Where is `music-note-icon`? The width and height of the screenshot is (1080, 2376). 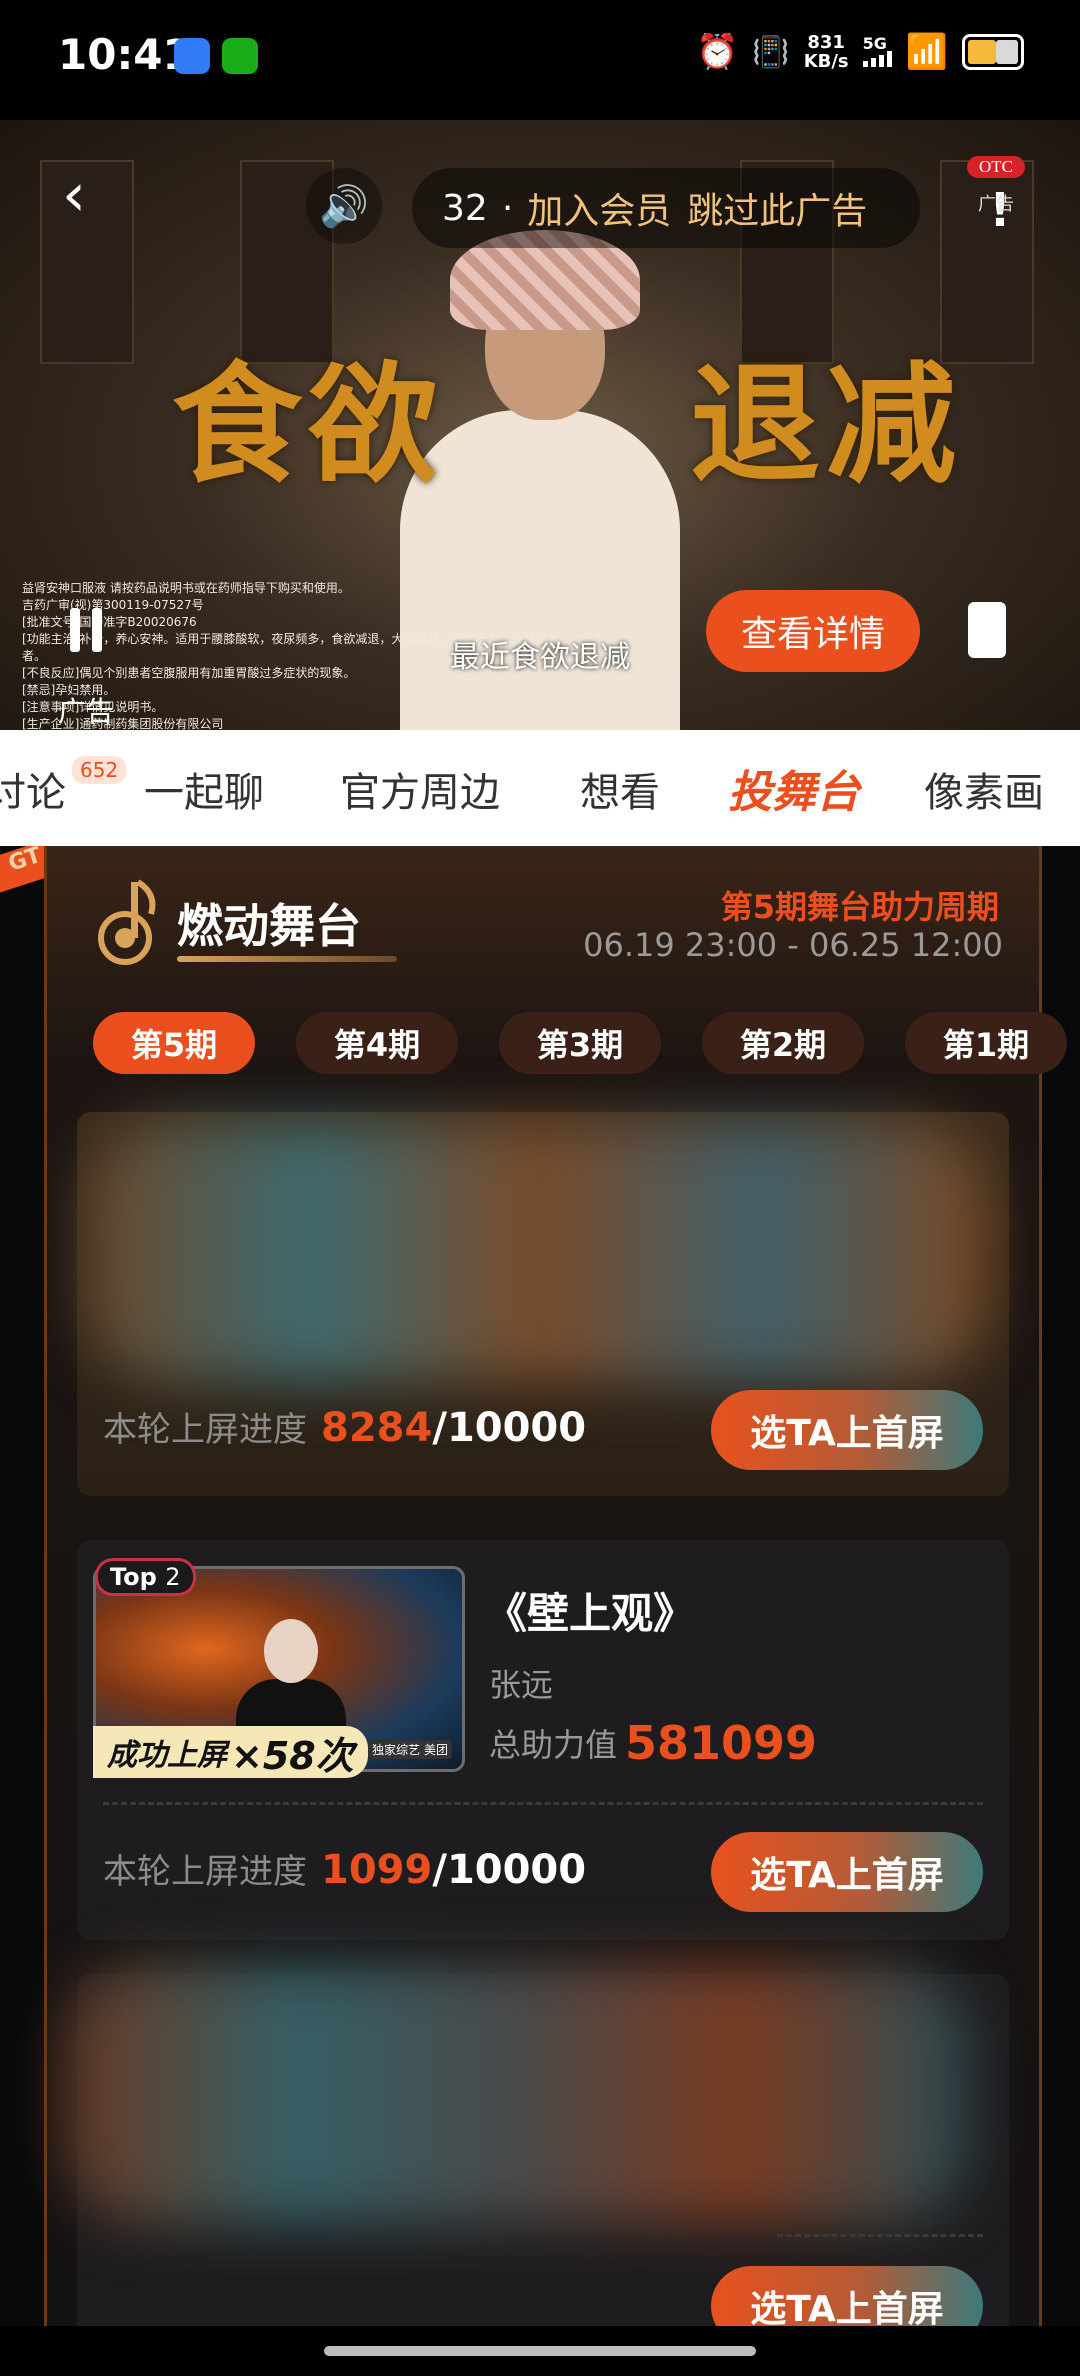 music-note-icon is located at coordinates (127, 922).